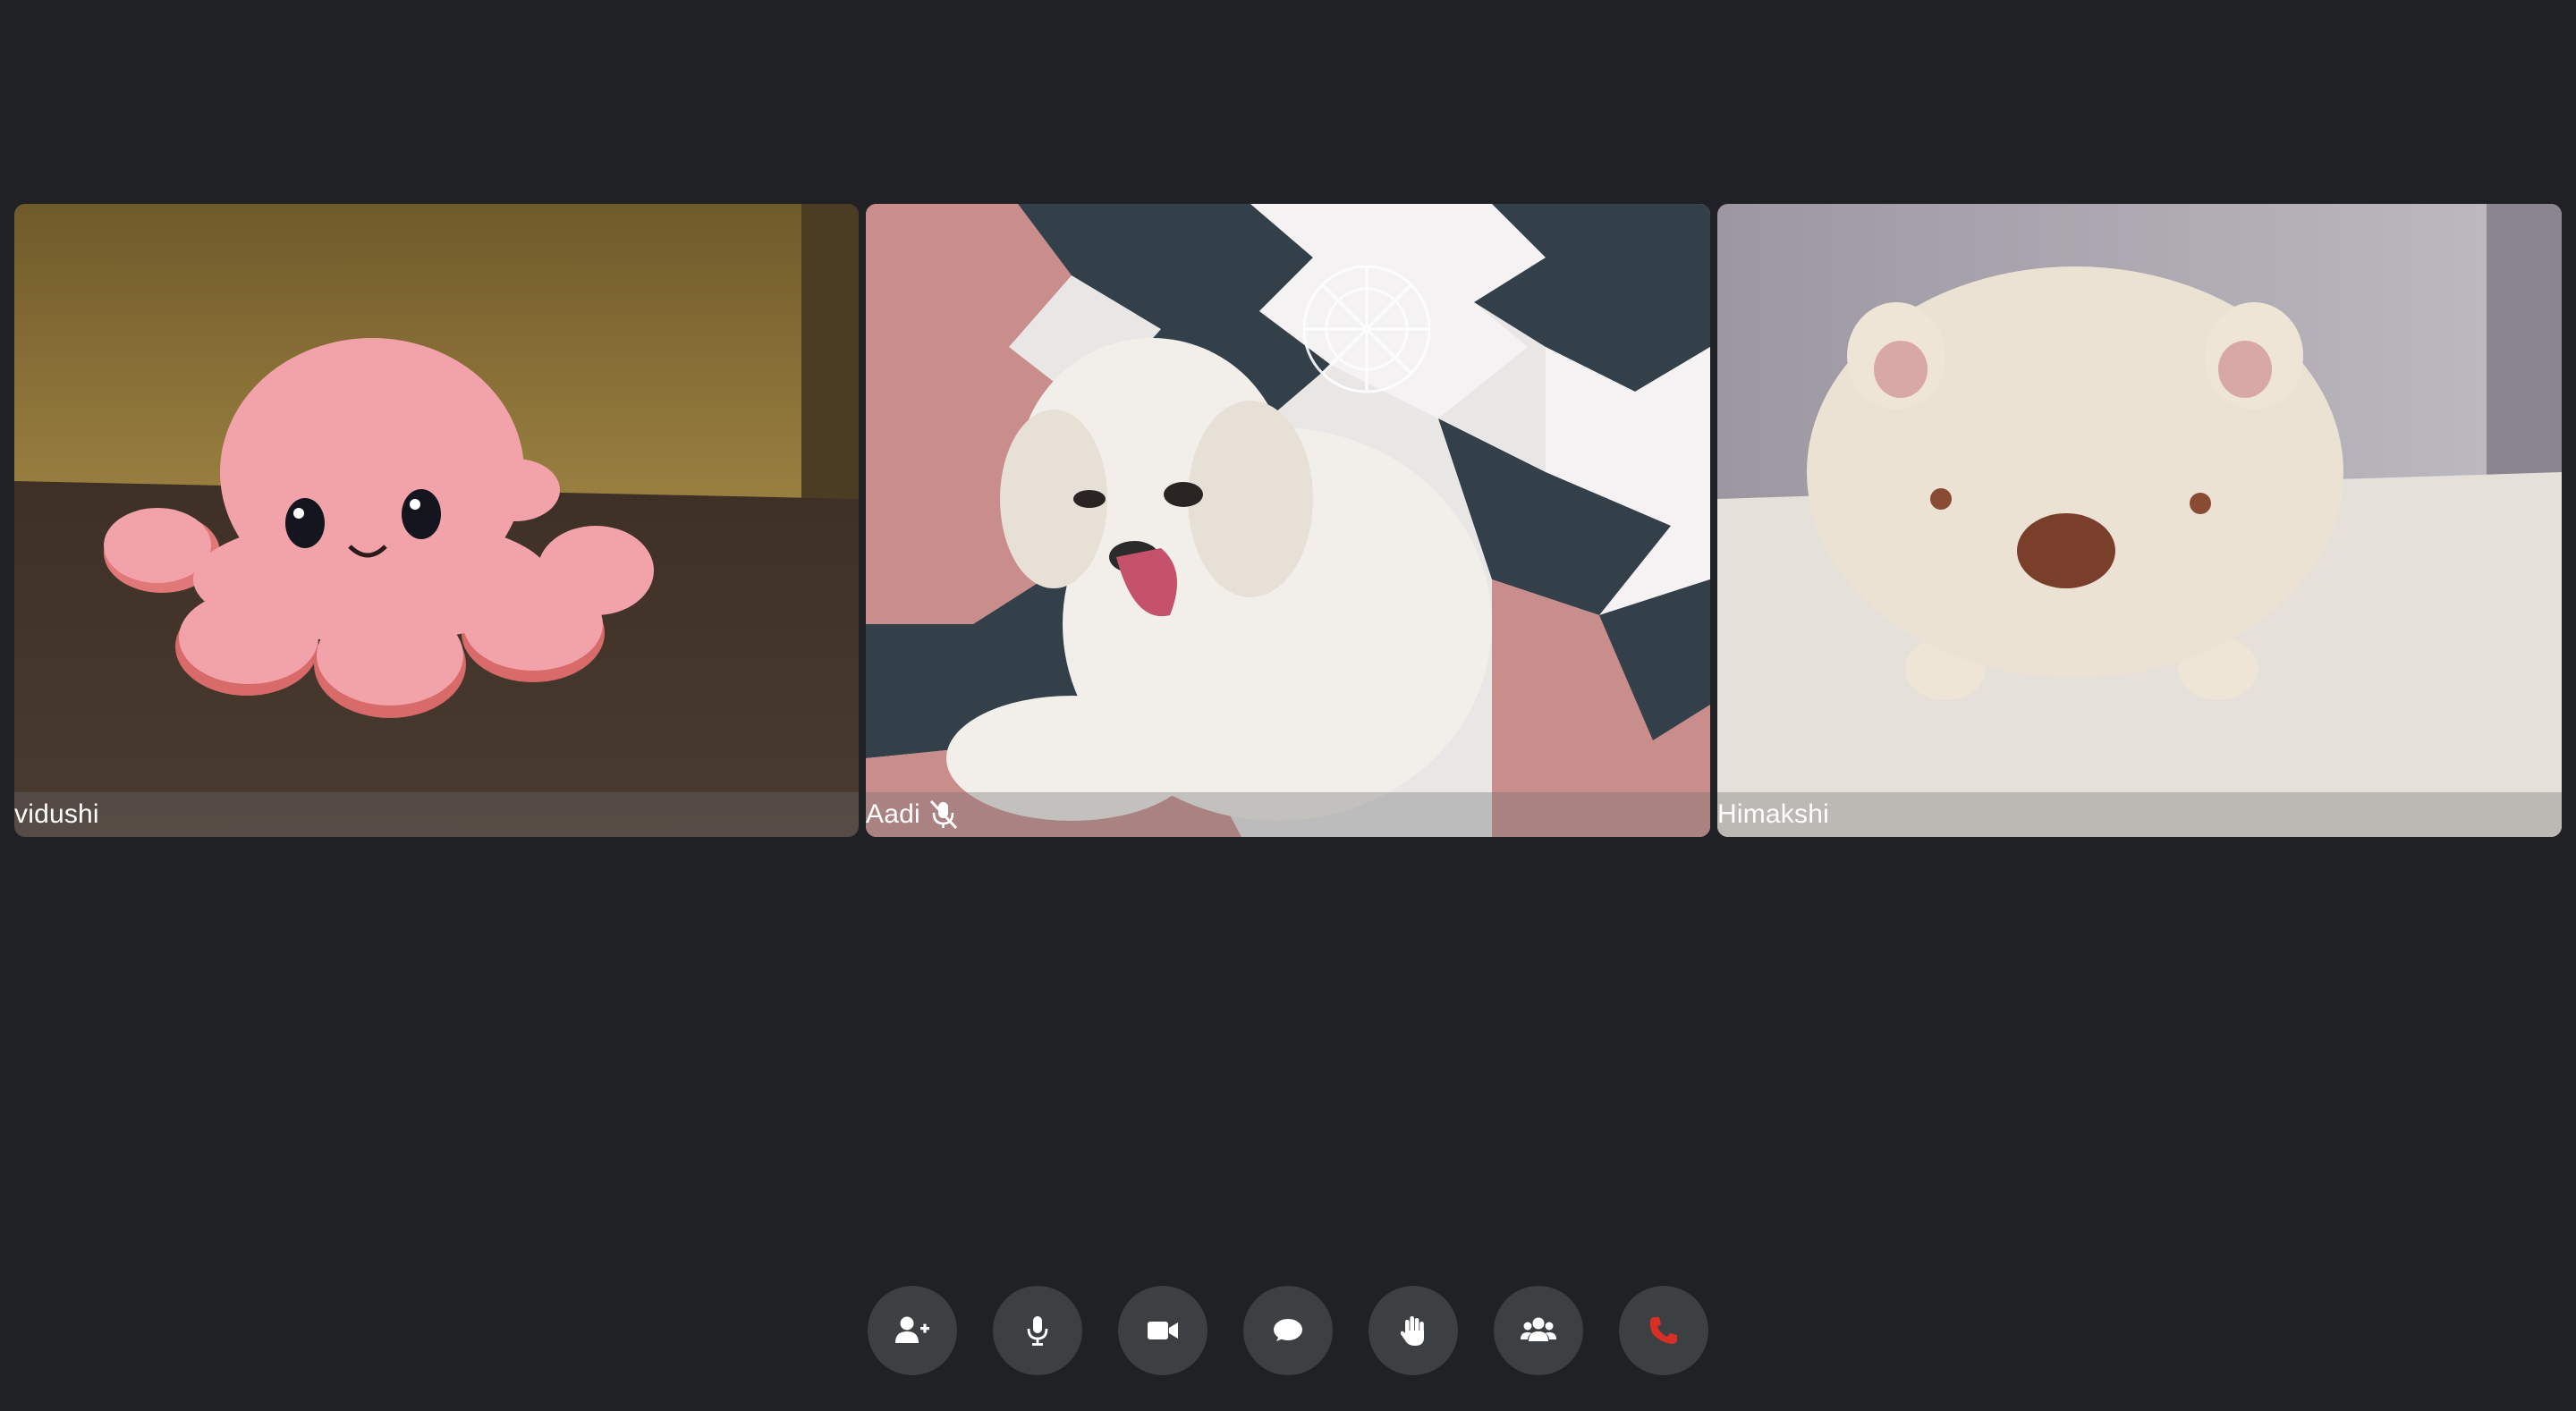 The image size is (2576, 1411). I want to click on video-feed-octopus, so click(436, 520).